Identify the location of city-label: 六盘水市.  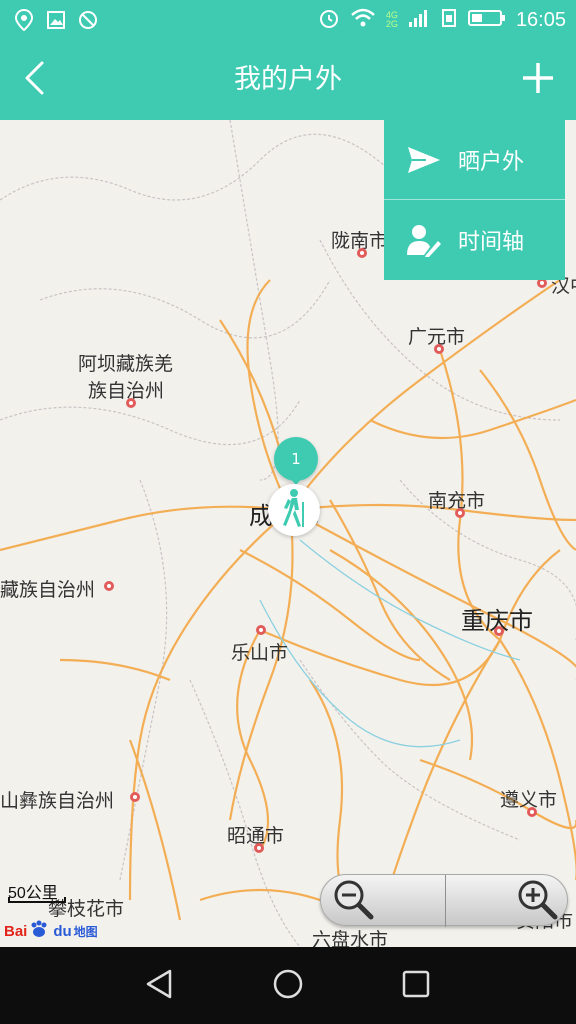
(350, 938).